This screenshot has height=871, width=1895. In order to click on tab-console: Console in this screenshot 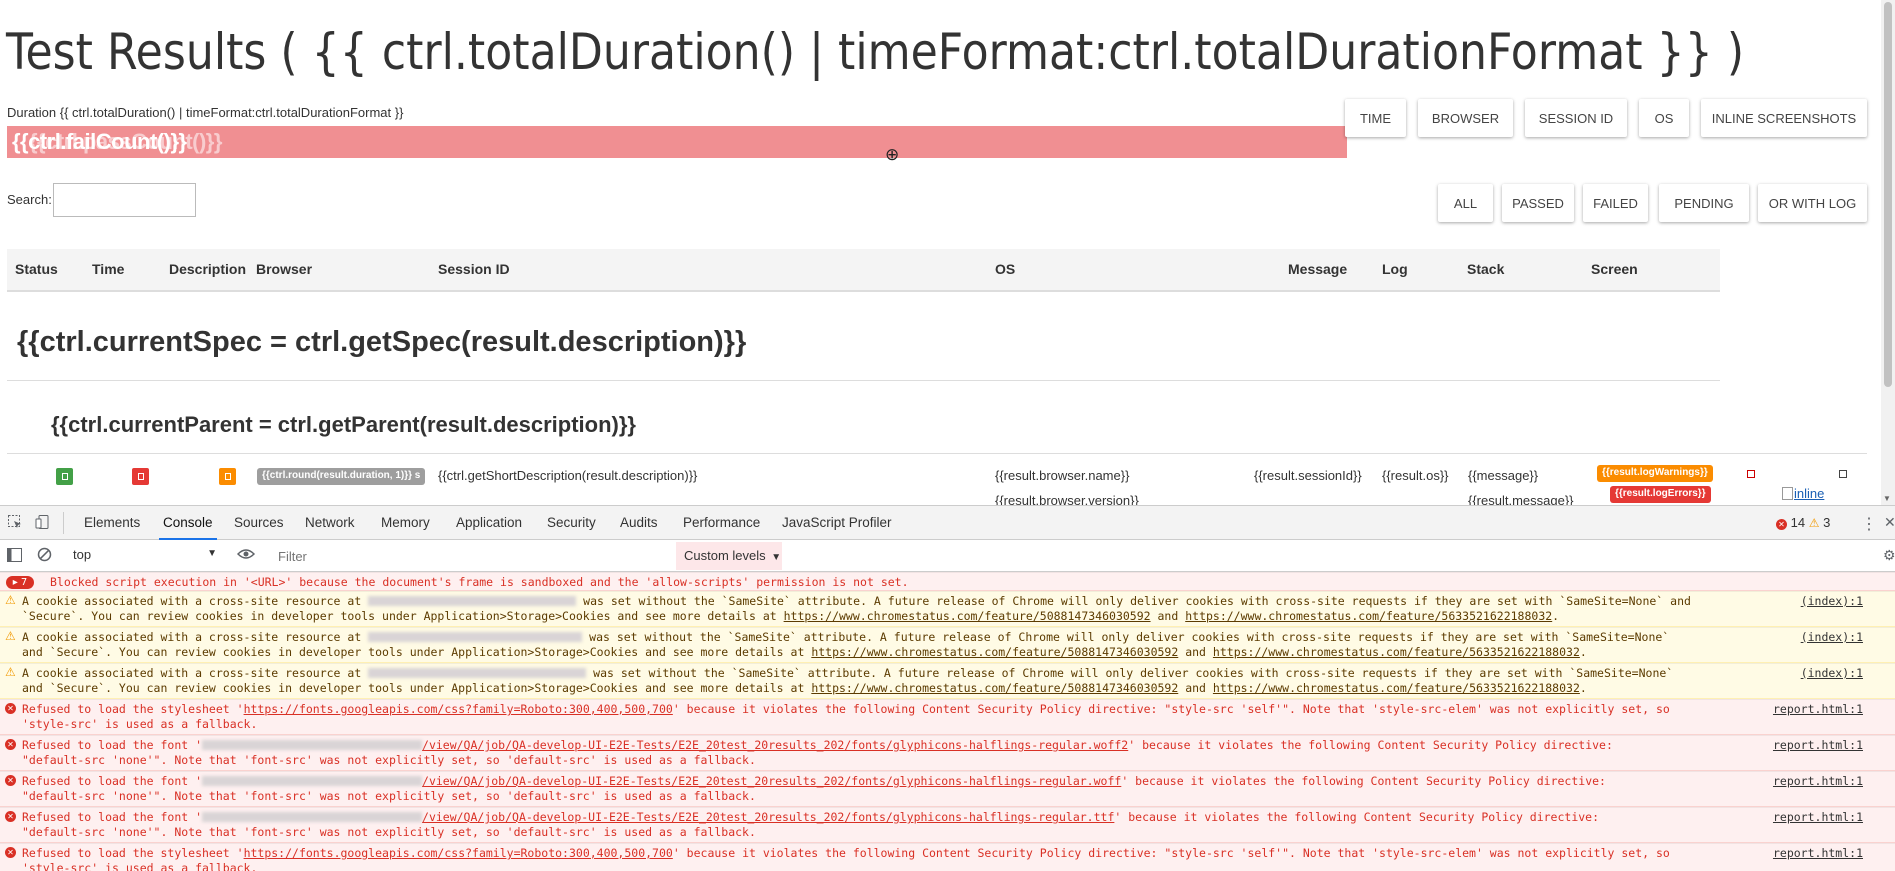, I will do `click(188, 527)`.